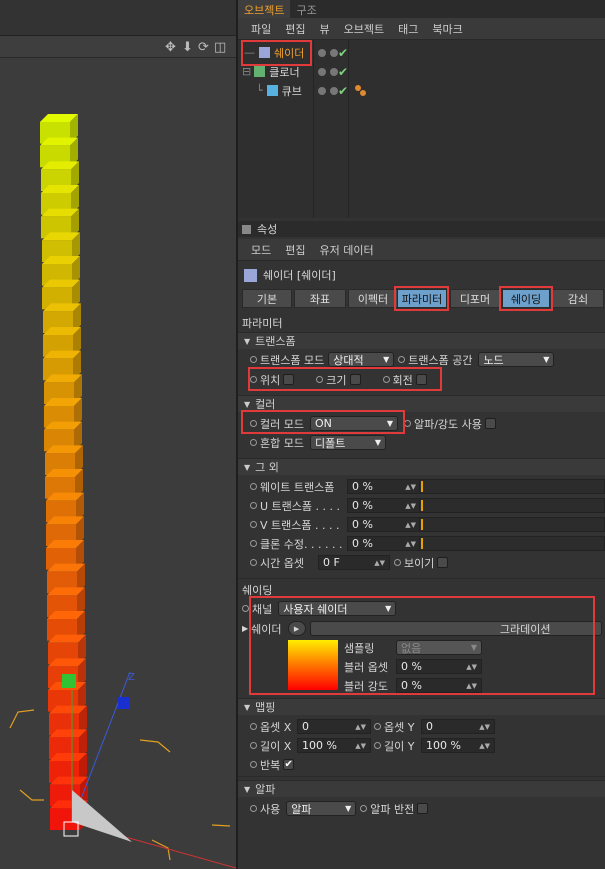 Image resolution: width=605 pixels, height=869 pixels. I want to click on mapping-section-header: ▼ 맵핑, so click(421, 706).